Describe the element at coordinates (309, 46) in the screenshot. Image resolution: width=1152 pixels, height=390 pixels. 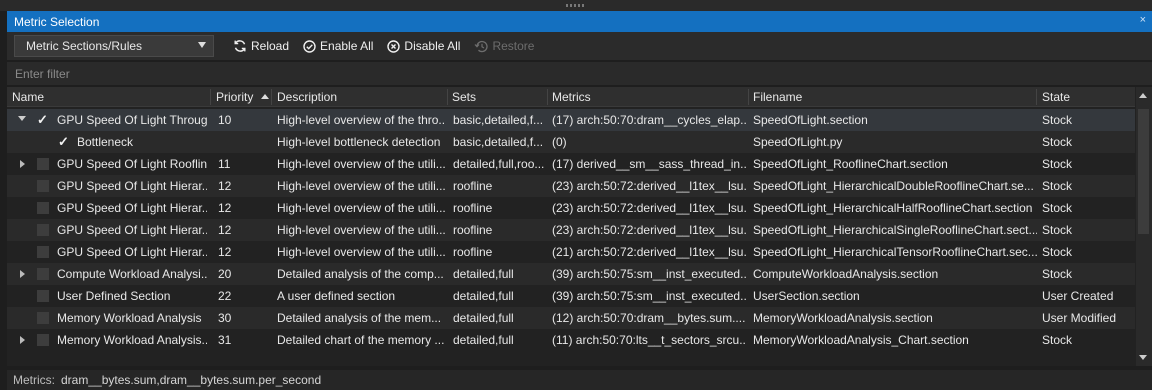
I see `check-circle-icon` at that location.